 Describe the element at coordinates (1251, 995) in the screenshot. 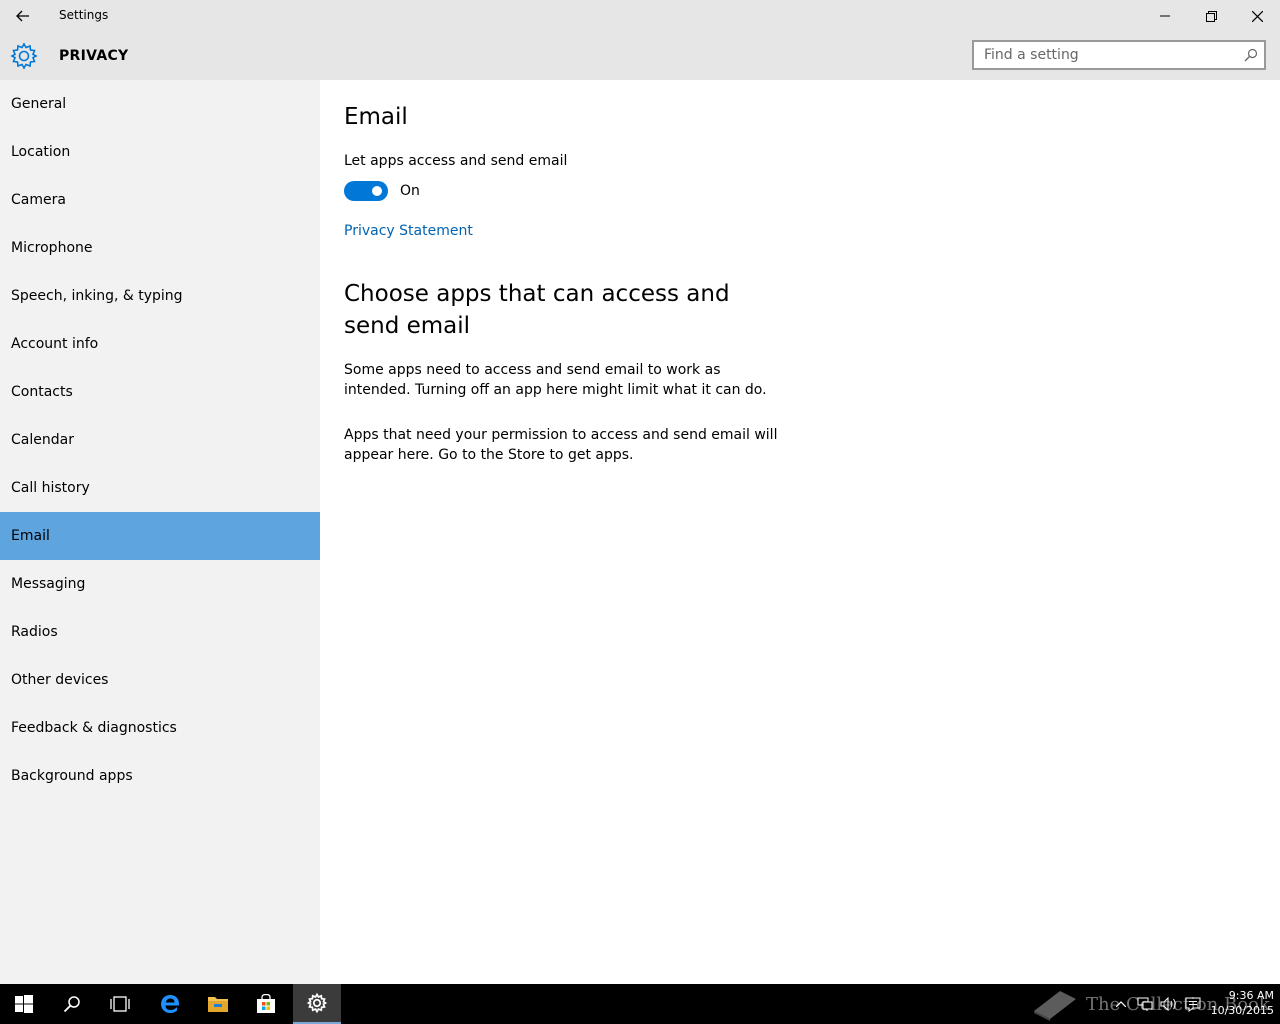

I see `clock-time: 9:36 AM` at that location.